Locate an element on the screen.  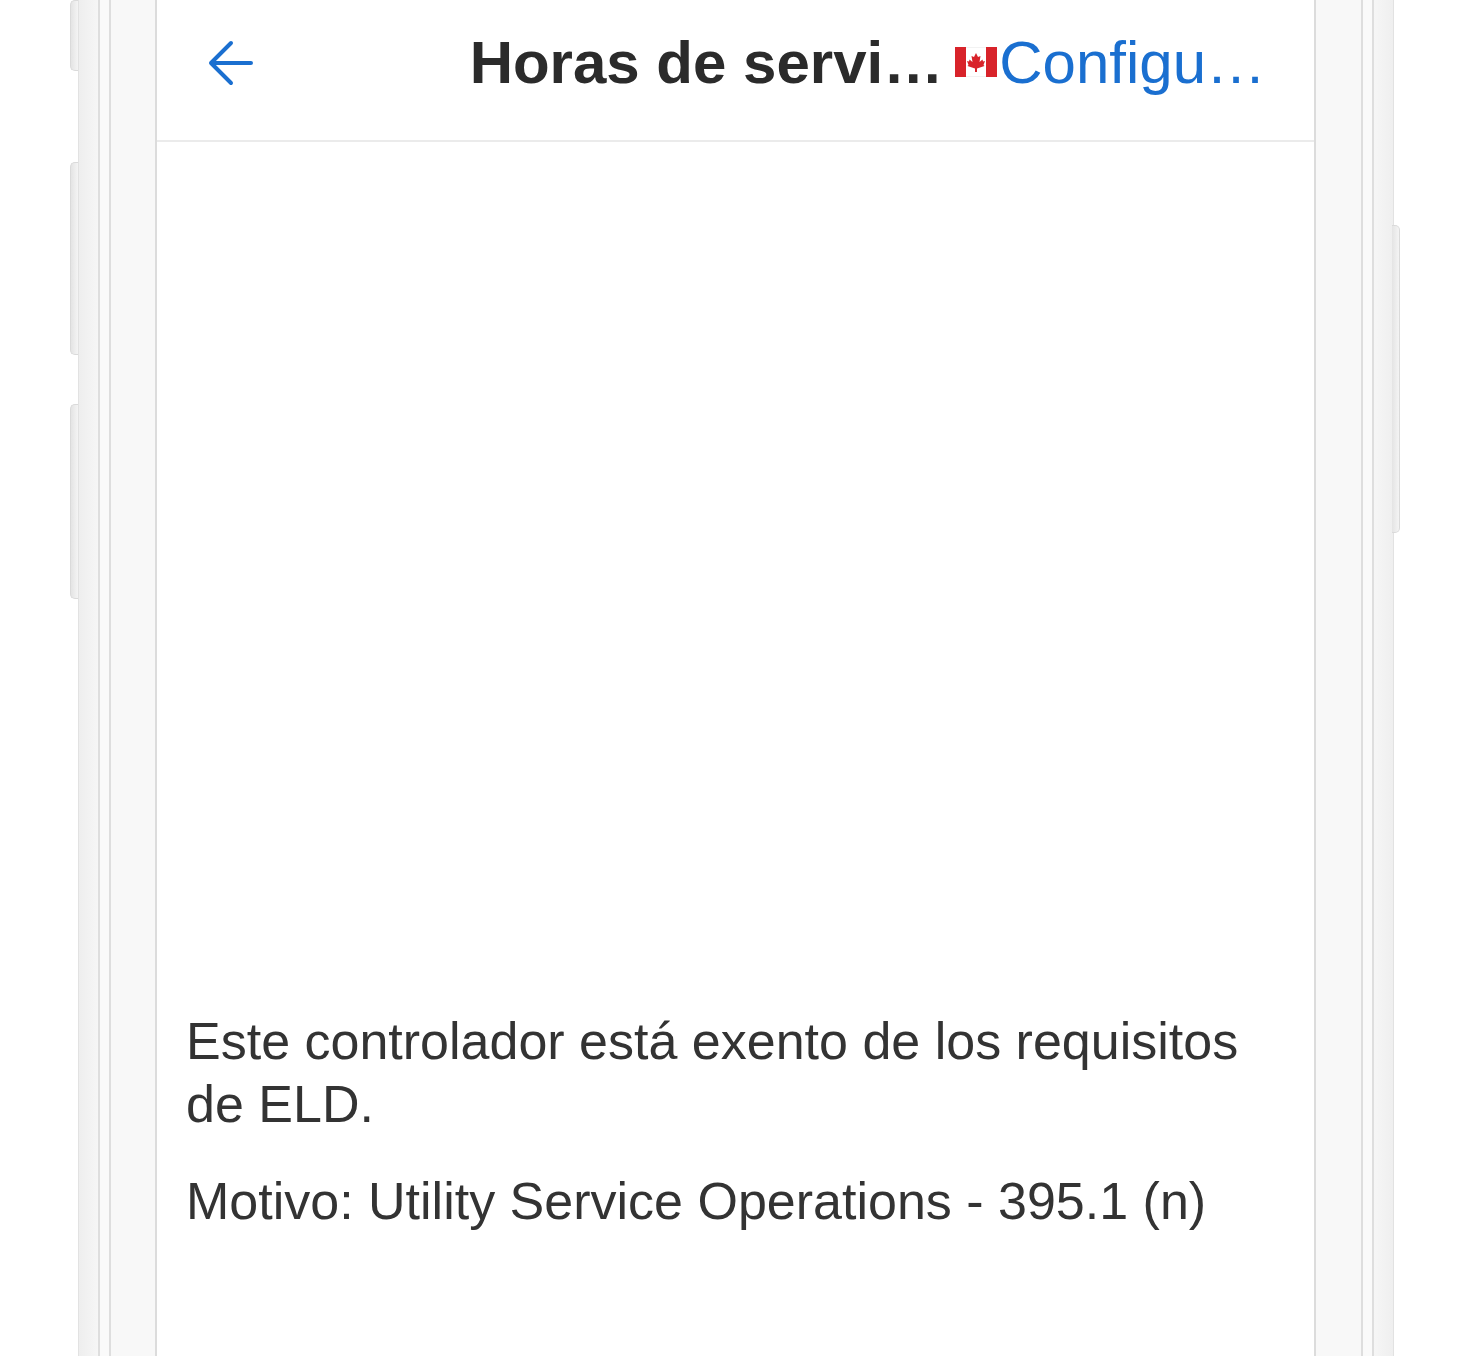
body-text: Este controlador está exento de los requisitos de ELD. is located at coordinates (713, 1073).